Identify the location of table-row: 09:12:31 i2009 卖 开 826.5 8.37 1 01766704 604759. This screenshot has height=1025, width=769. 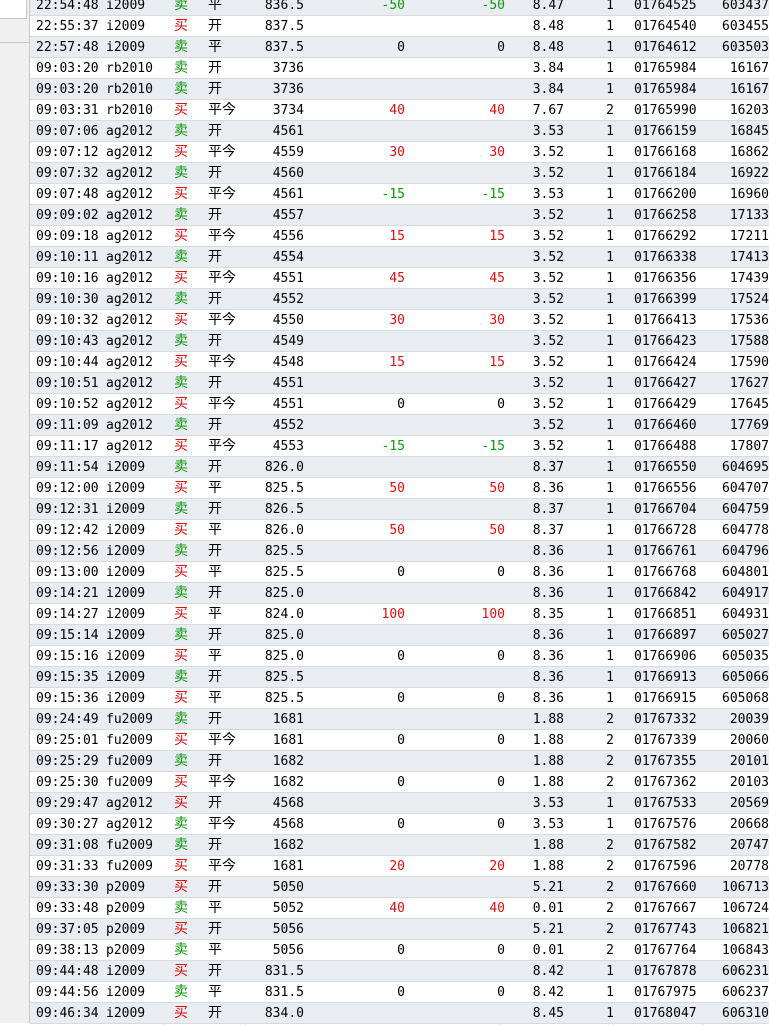
(399, 509).